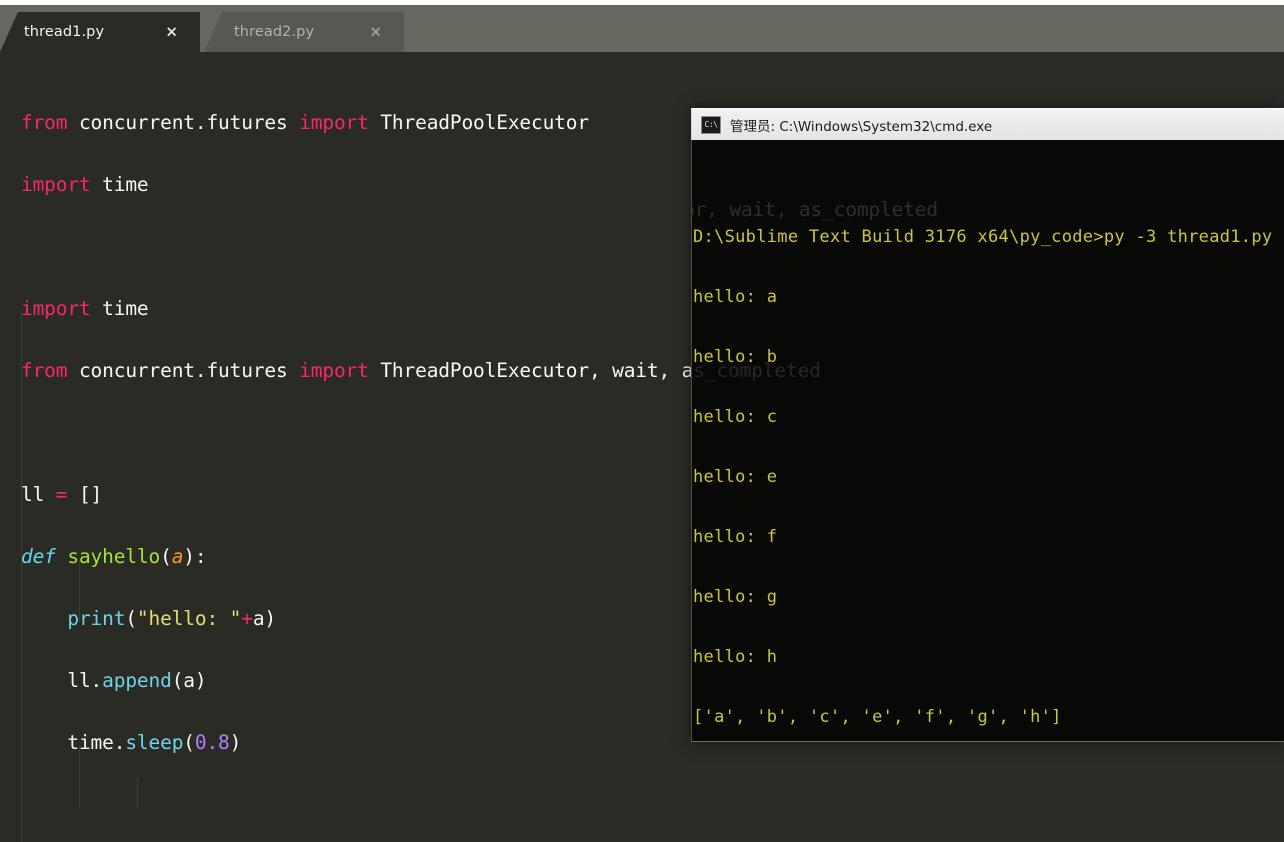 Image resolution: width=1284 pixels, height=842 pixels. What do you see at coordinates (735, 297) in the screenshot?
I see `console-line: hello: a` at bounding box center [735, 297].